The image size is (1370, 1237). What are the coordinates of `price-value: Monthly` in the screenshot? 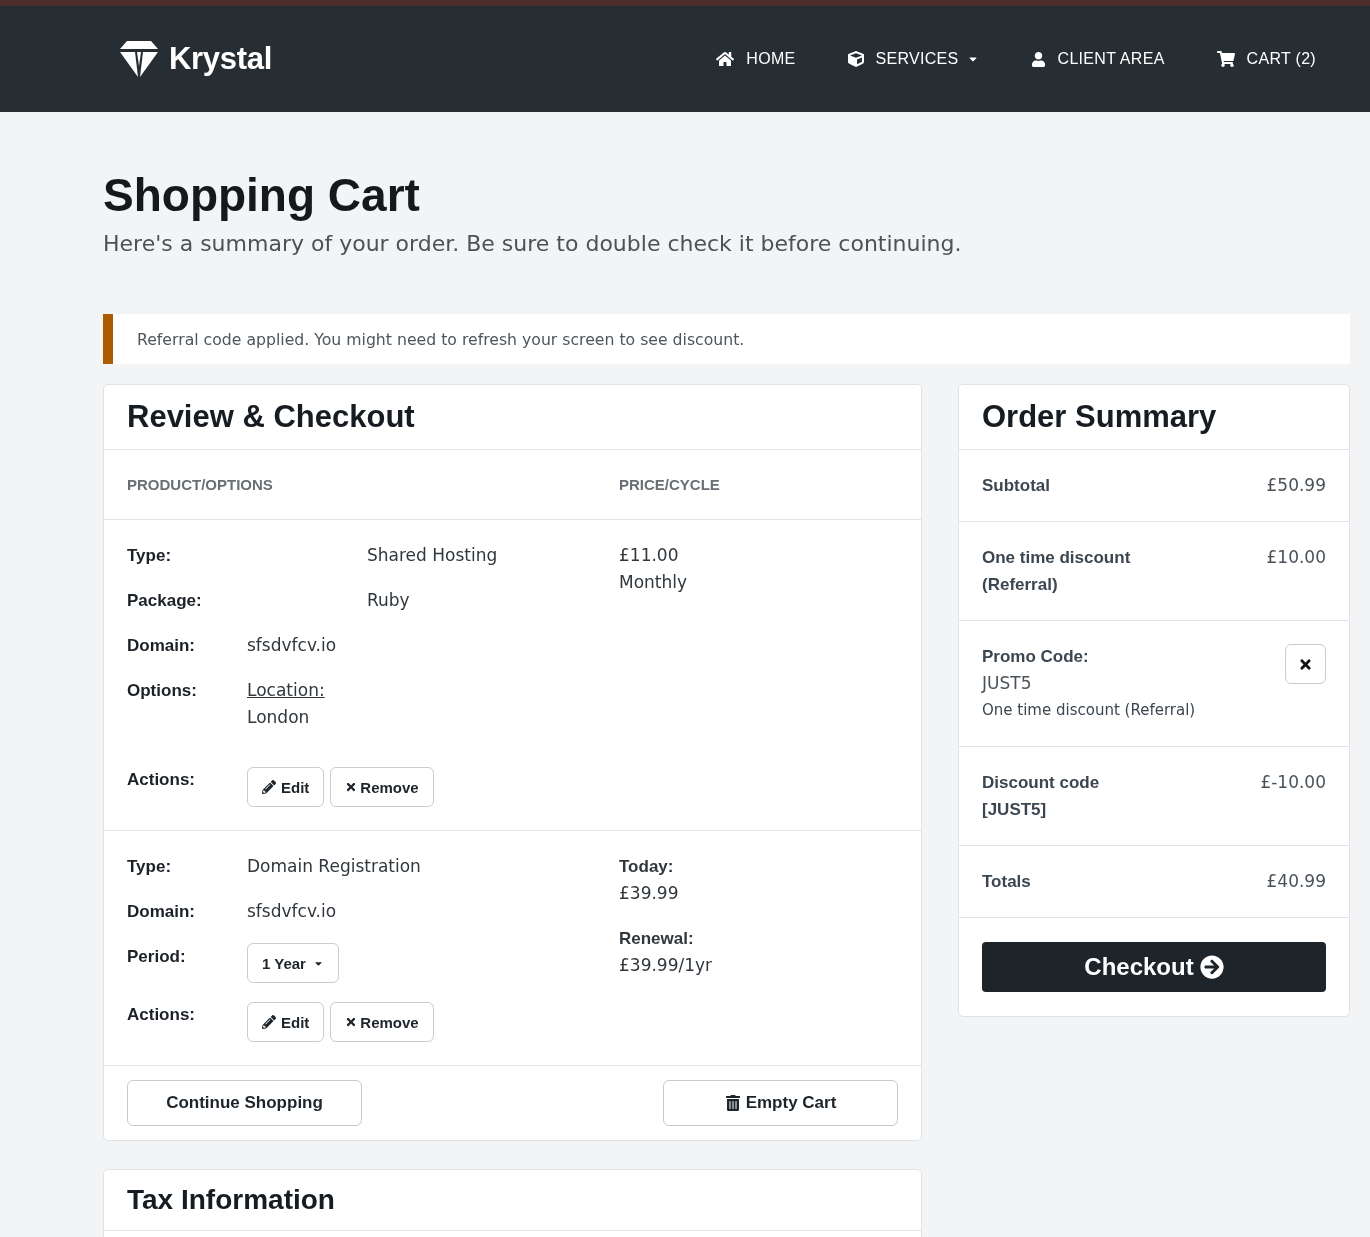 It's located at (653, 582).